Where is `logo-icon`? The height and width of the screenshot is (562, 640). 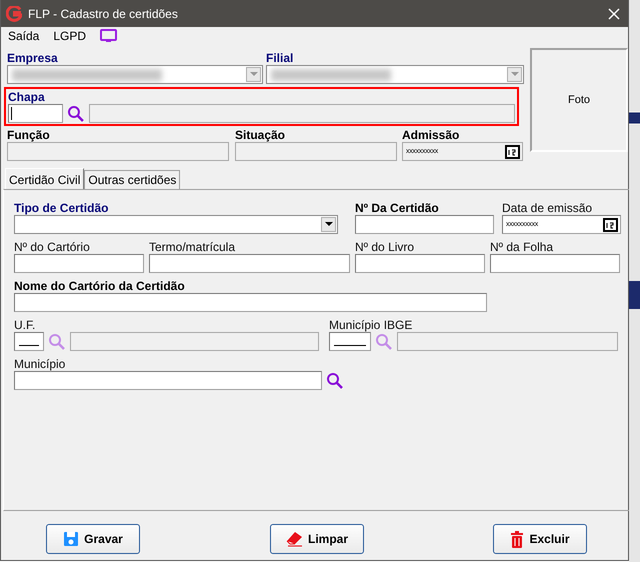
logo-icon is located at coordinates (14, 14).